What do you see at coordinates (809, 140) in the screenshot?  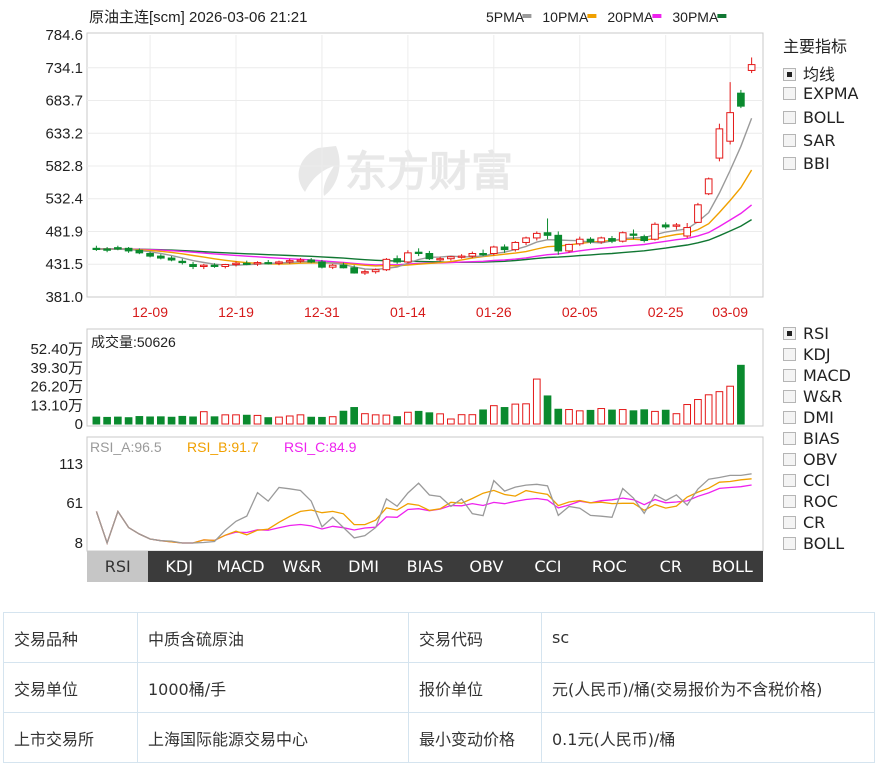 I see `indicator-option-sar: SAR` at bounding box center [809, 140].